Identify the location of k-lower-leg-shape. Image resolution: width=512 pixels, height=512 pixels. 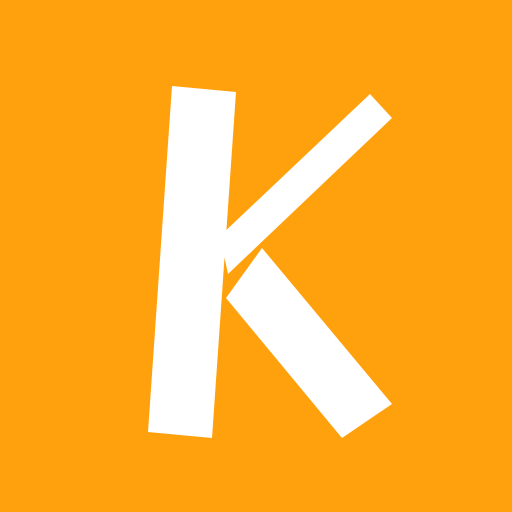
(309, 343).